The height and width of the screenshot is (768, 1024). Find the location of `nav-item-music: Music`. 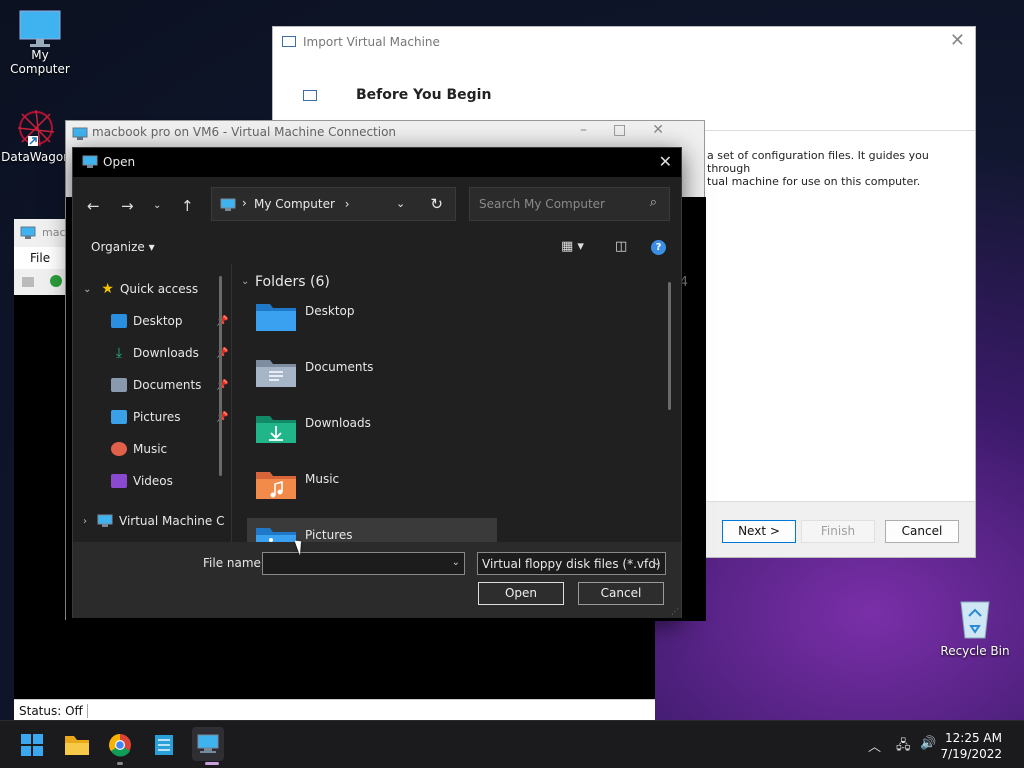

nav-item-music: Music is located at coordinates (139, 449).